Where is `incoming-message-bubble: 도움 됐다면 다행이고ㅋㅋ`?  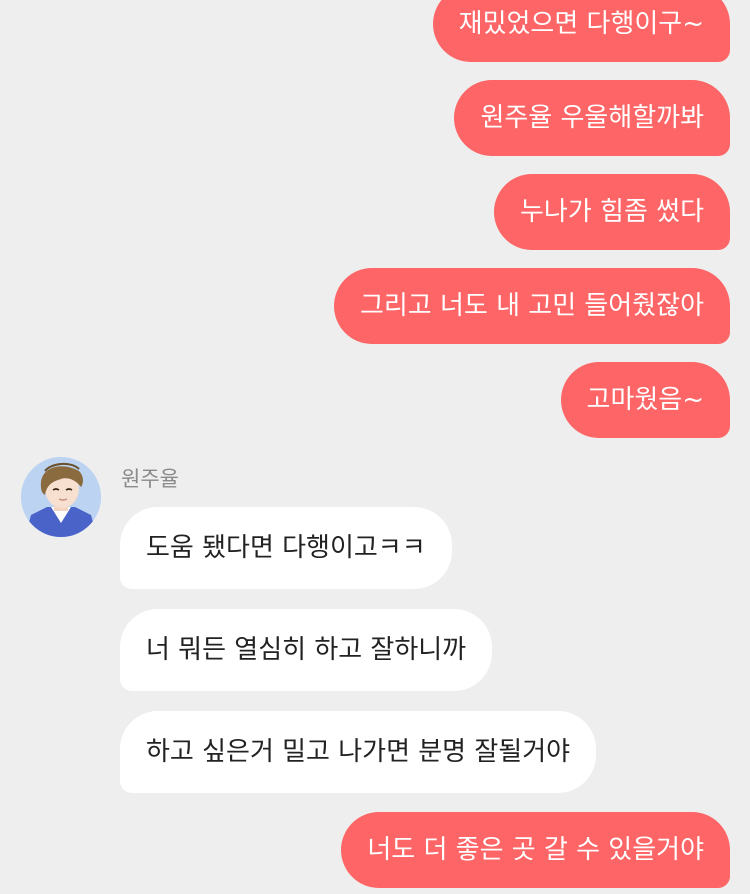 incoming-message-bubble: 도움 됐다면 다행이고ㅋㅋ is located at coordinates (286, 548).